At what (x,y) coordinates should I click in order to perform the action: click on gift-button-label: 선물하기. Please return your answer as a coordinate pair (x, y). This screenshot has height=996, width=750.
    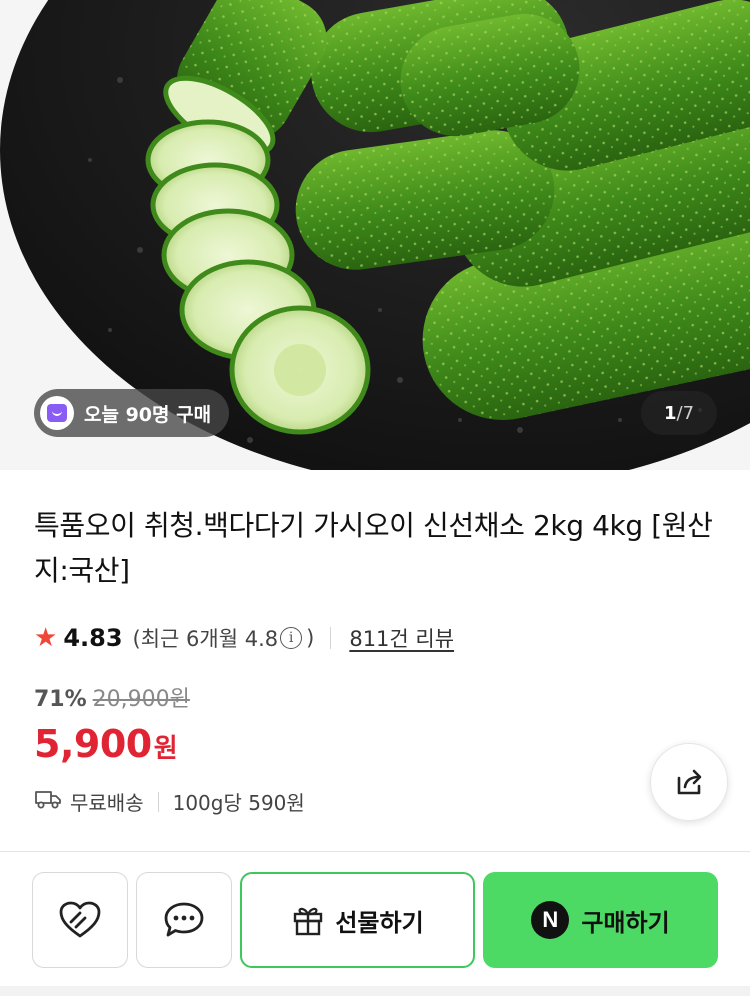
    Looking at the image, I should click on (379, 922).